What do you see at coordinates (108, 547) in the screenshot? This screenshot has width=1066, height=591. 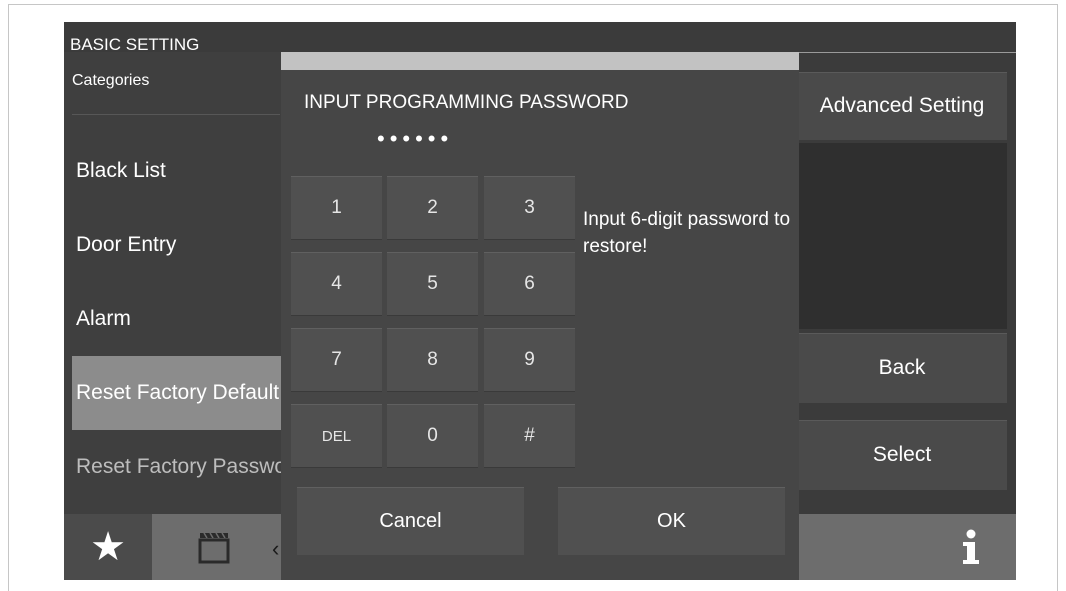 I see `star-icon: ★` at bounding box center [108, 547].